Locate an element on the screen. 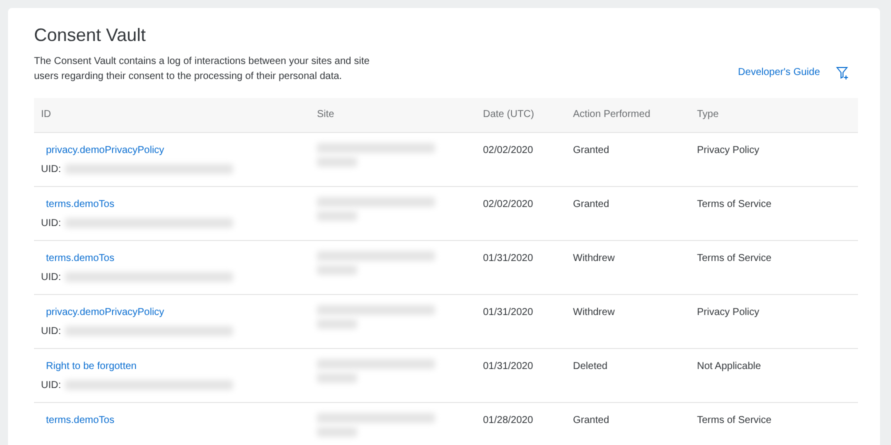 Image resolution: width=891 pixels, height=445 pixels. page-title: Consent Vault is located at coordinates (90, 35).